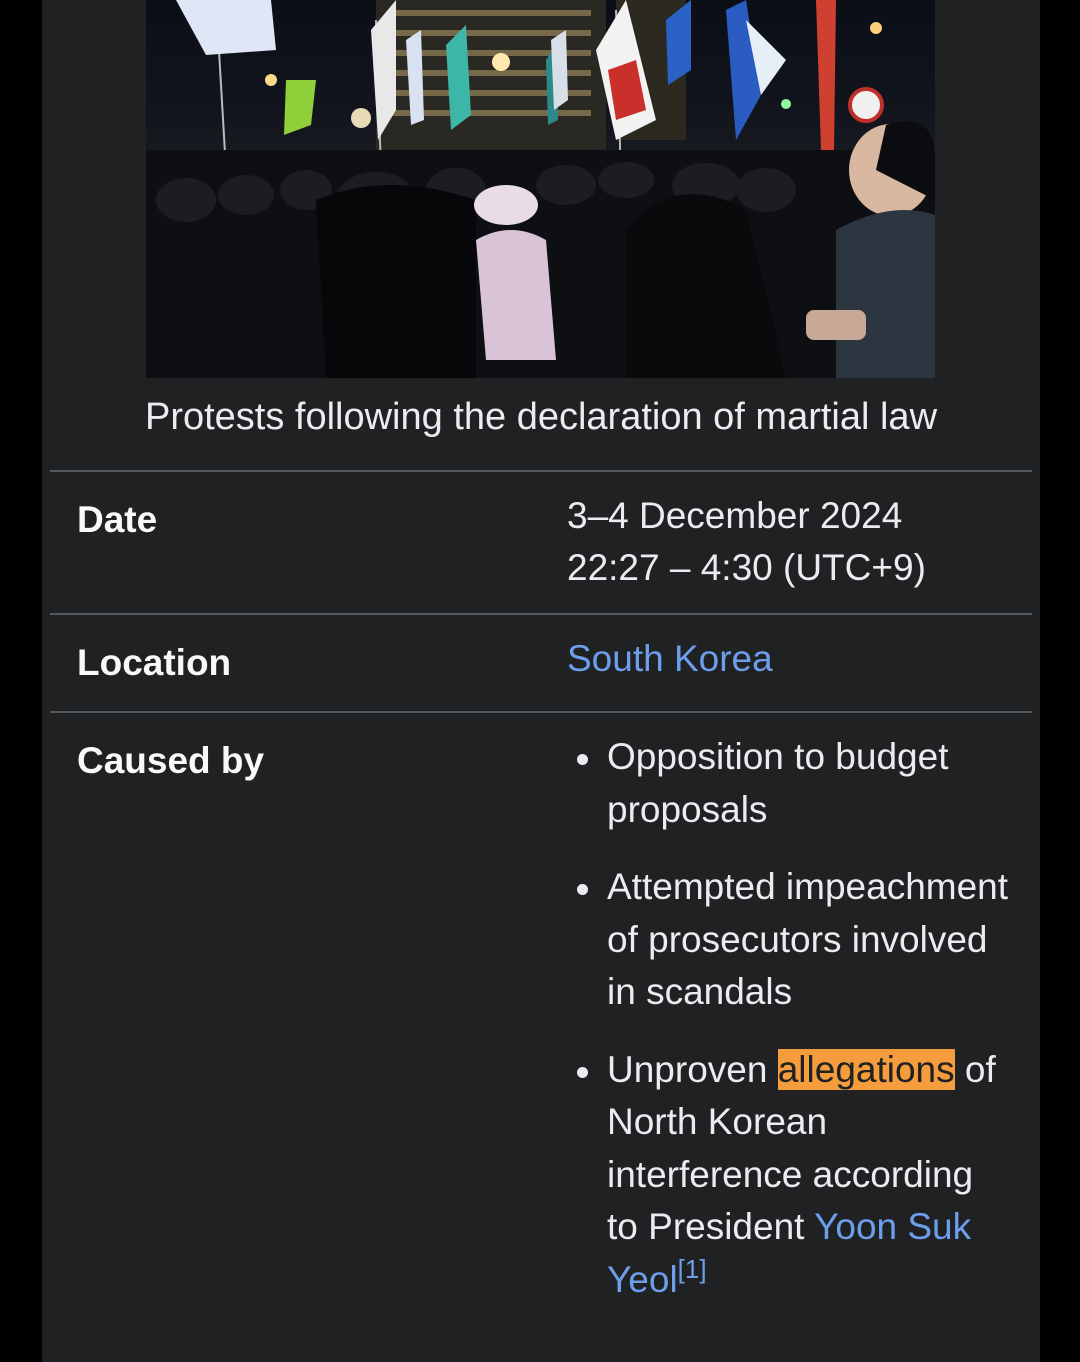 This screenshot has height=1362, width=1080. What do you see at coordinates (866, 1069) in the screenshot?
I see `search-highlight: allegations` at bounding box center [866, 1069].